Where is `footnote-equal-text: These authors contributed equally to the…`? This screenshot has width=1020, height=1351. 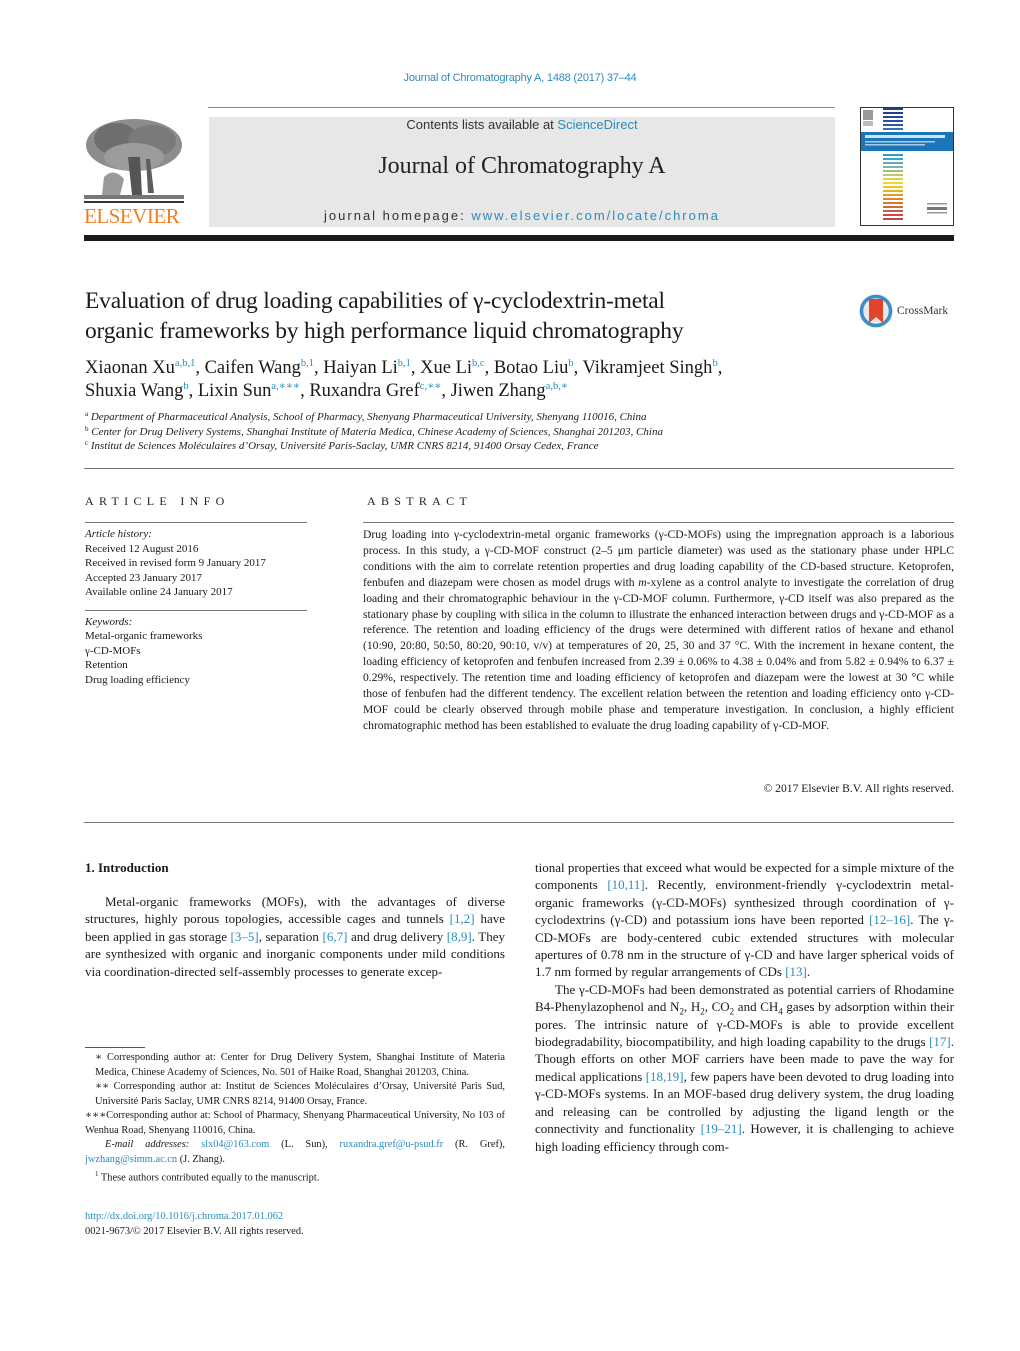
footnote-equal-text: These authors contributed equally to the… is located at coordinates (210, 1178).